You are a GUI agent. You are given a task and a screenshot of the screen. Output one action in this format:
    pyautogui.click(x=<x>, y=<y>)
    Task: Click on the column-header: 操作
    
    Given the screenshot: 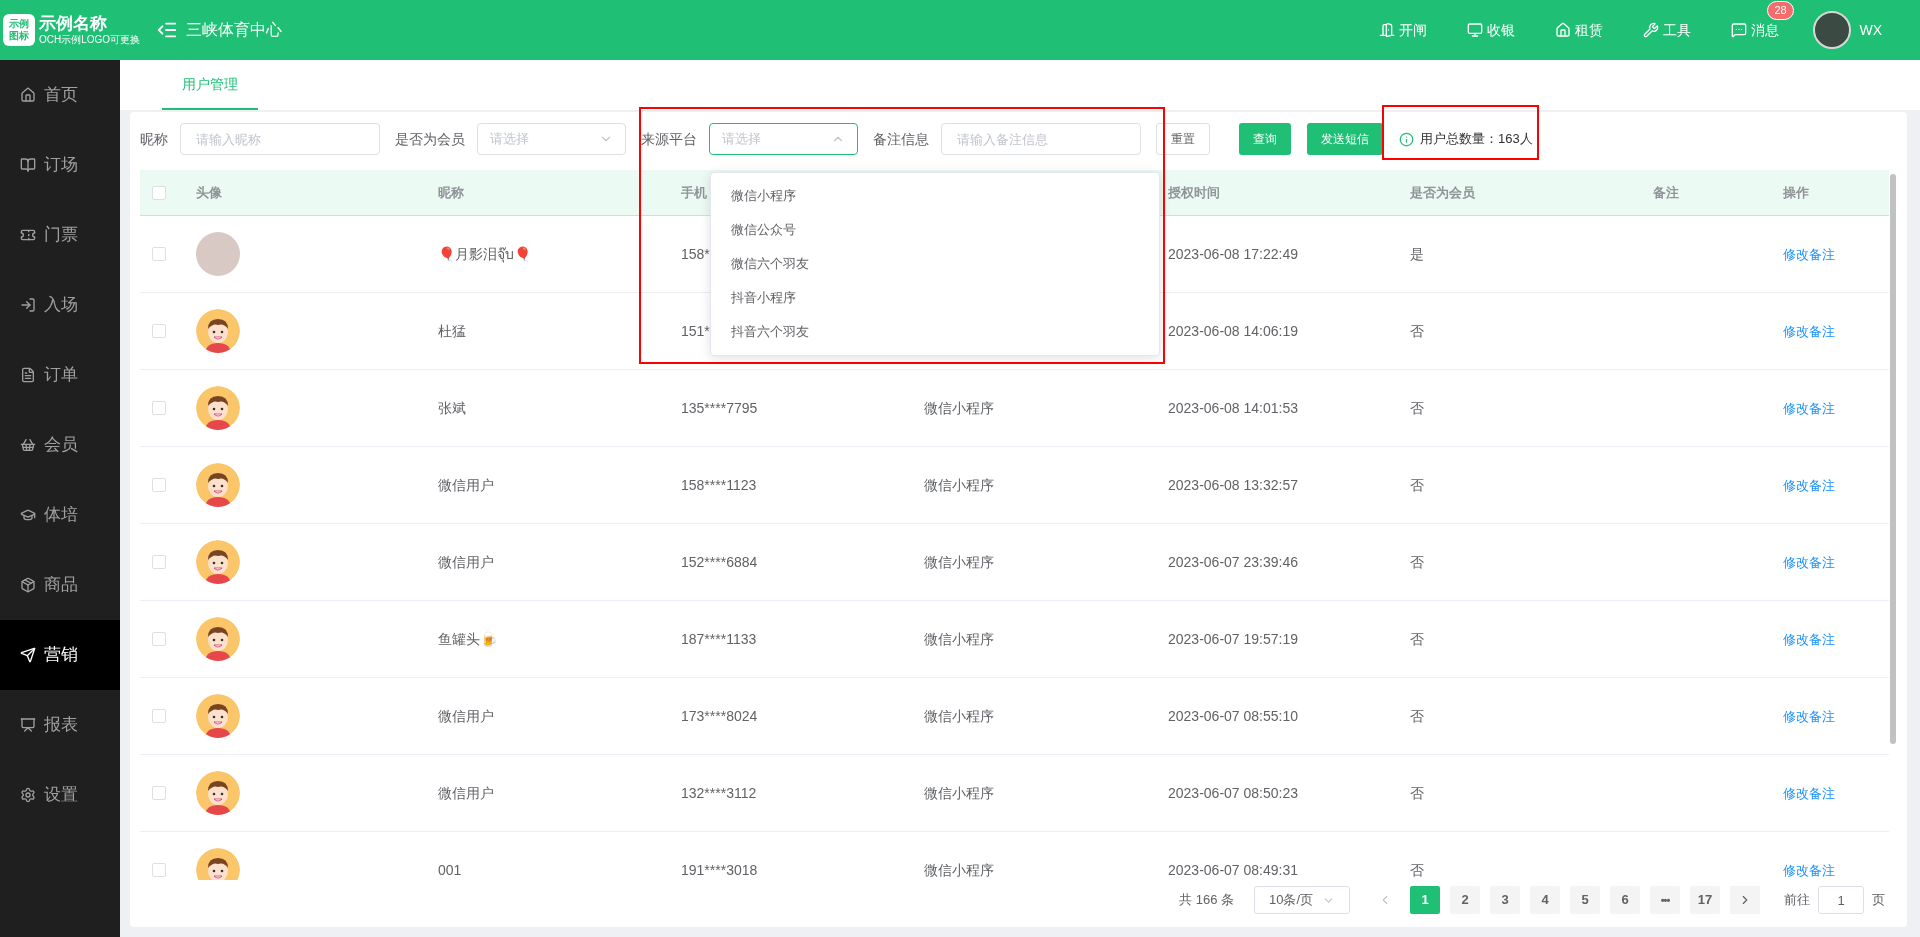 What is the action you would take?
    pyautogui.click(x=1796, y=192)
    